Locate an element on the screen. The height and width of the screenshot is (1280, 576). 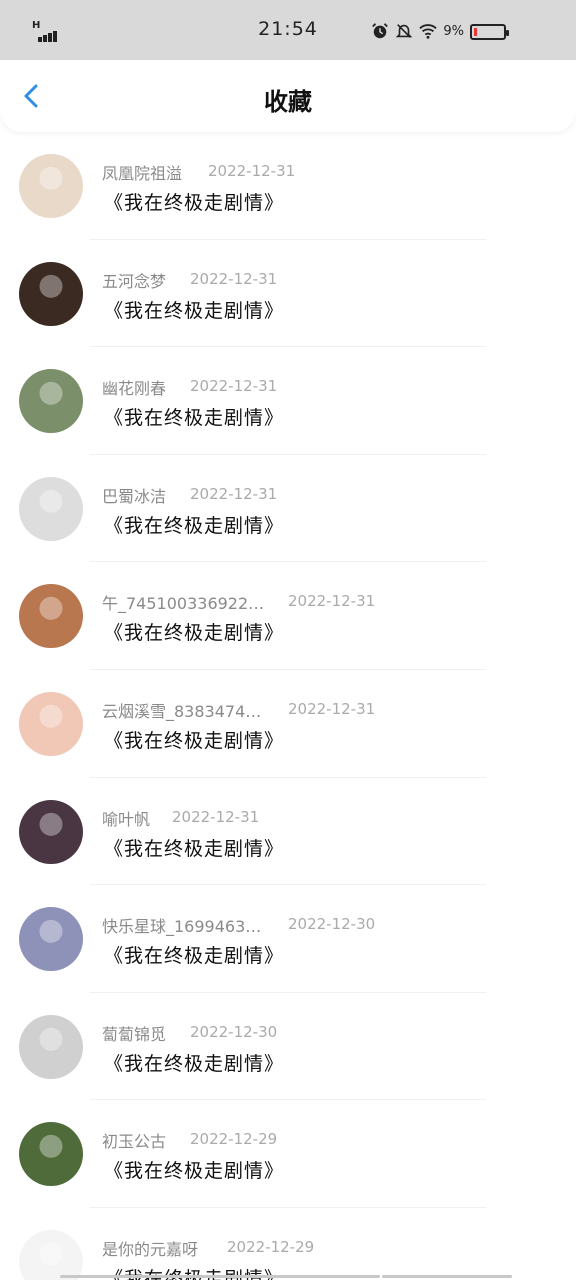
user-name: 凤凰院祖溢 is located at coordinates (142, 172).